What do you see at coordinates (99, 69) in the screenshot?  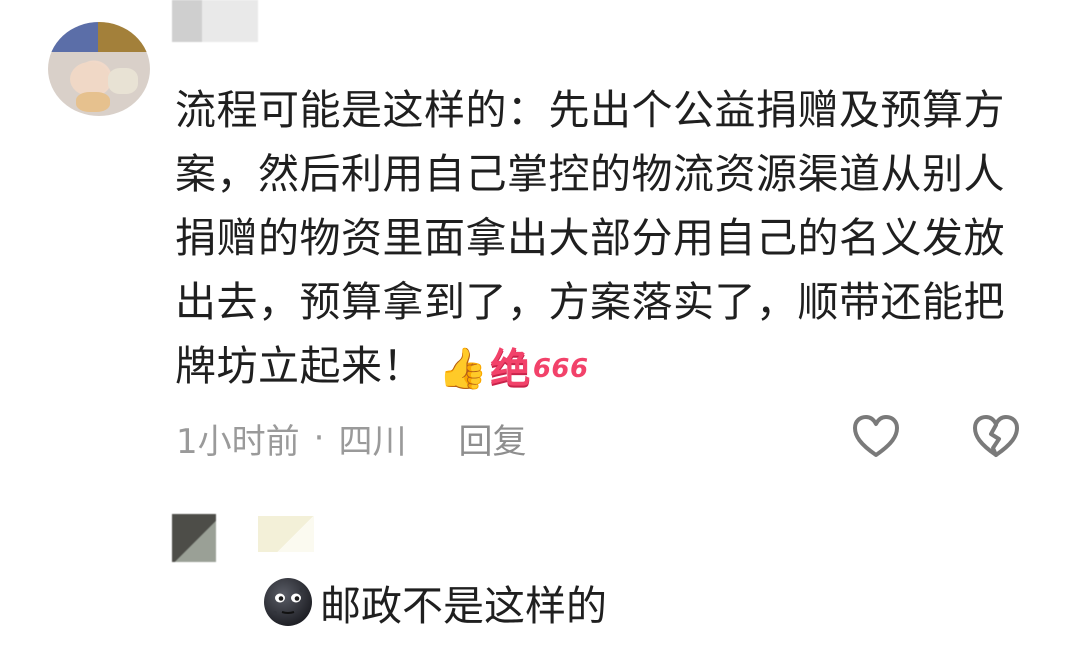 I see `avatar` at bounding box center [99, 69].